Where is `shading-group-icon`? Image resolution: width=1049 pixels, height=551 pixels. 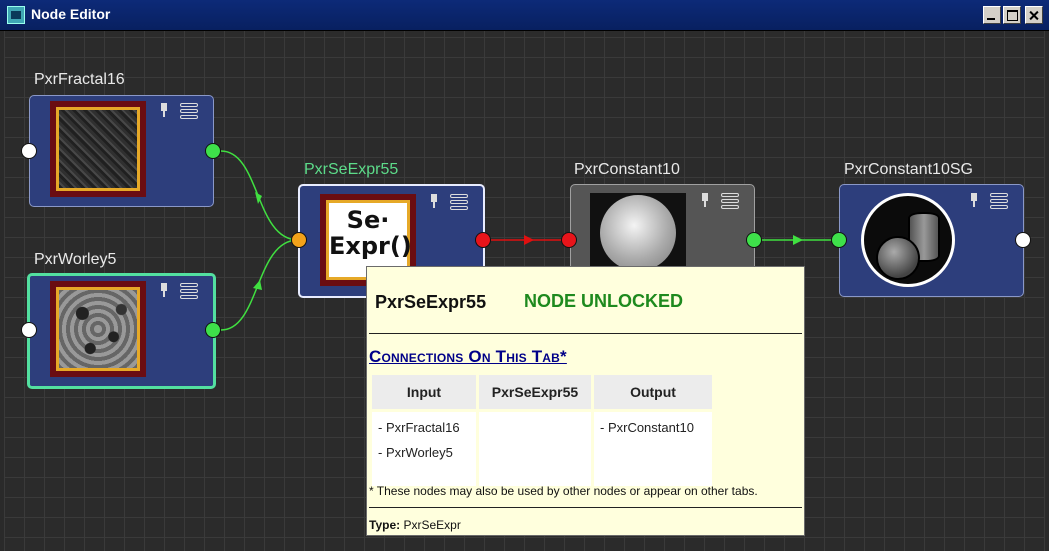
shading-group-icon is located at coordinates (908, 240).